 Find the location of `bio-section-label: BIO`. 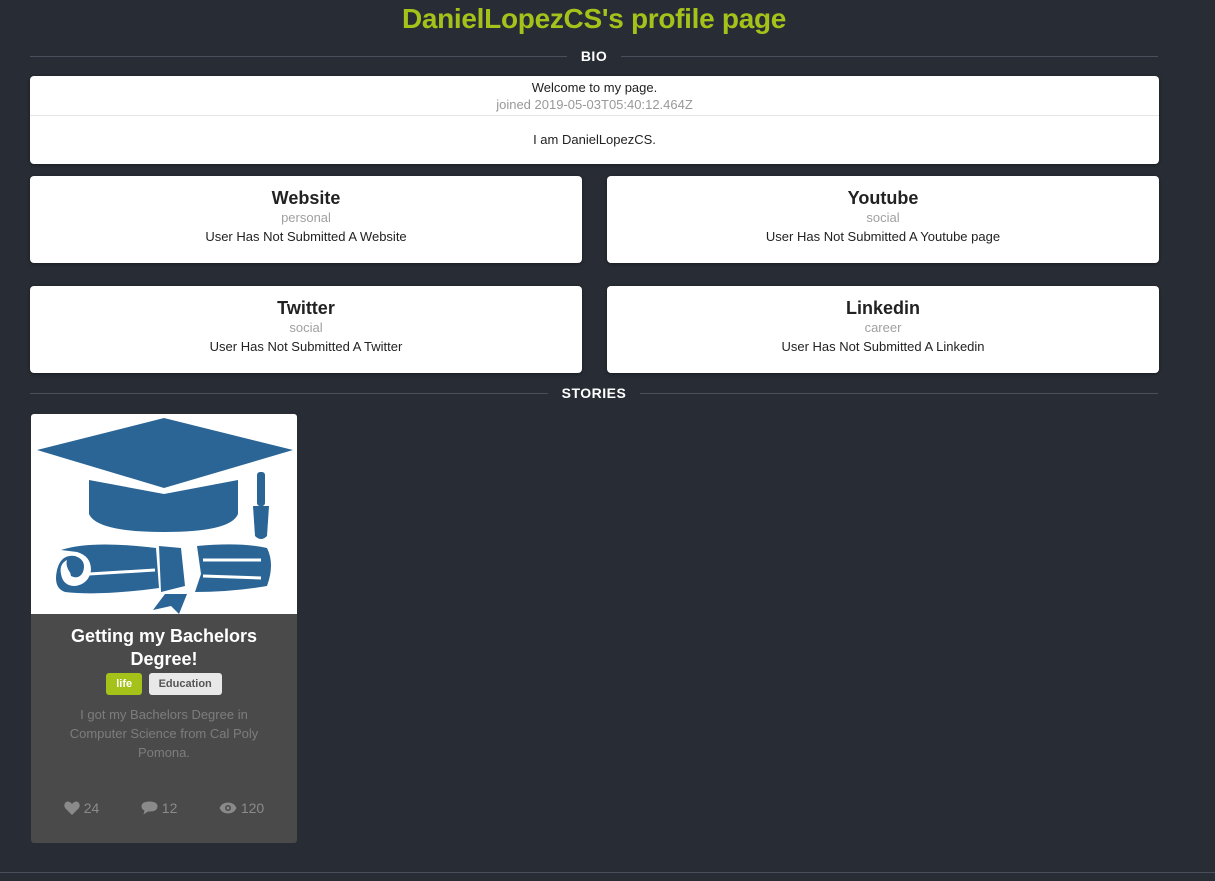

bio-section-label: BIO is located at coordinates (594, 56).